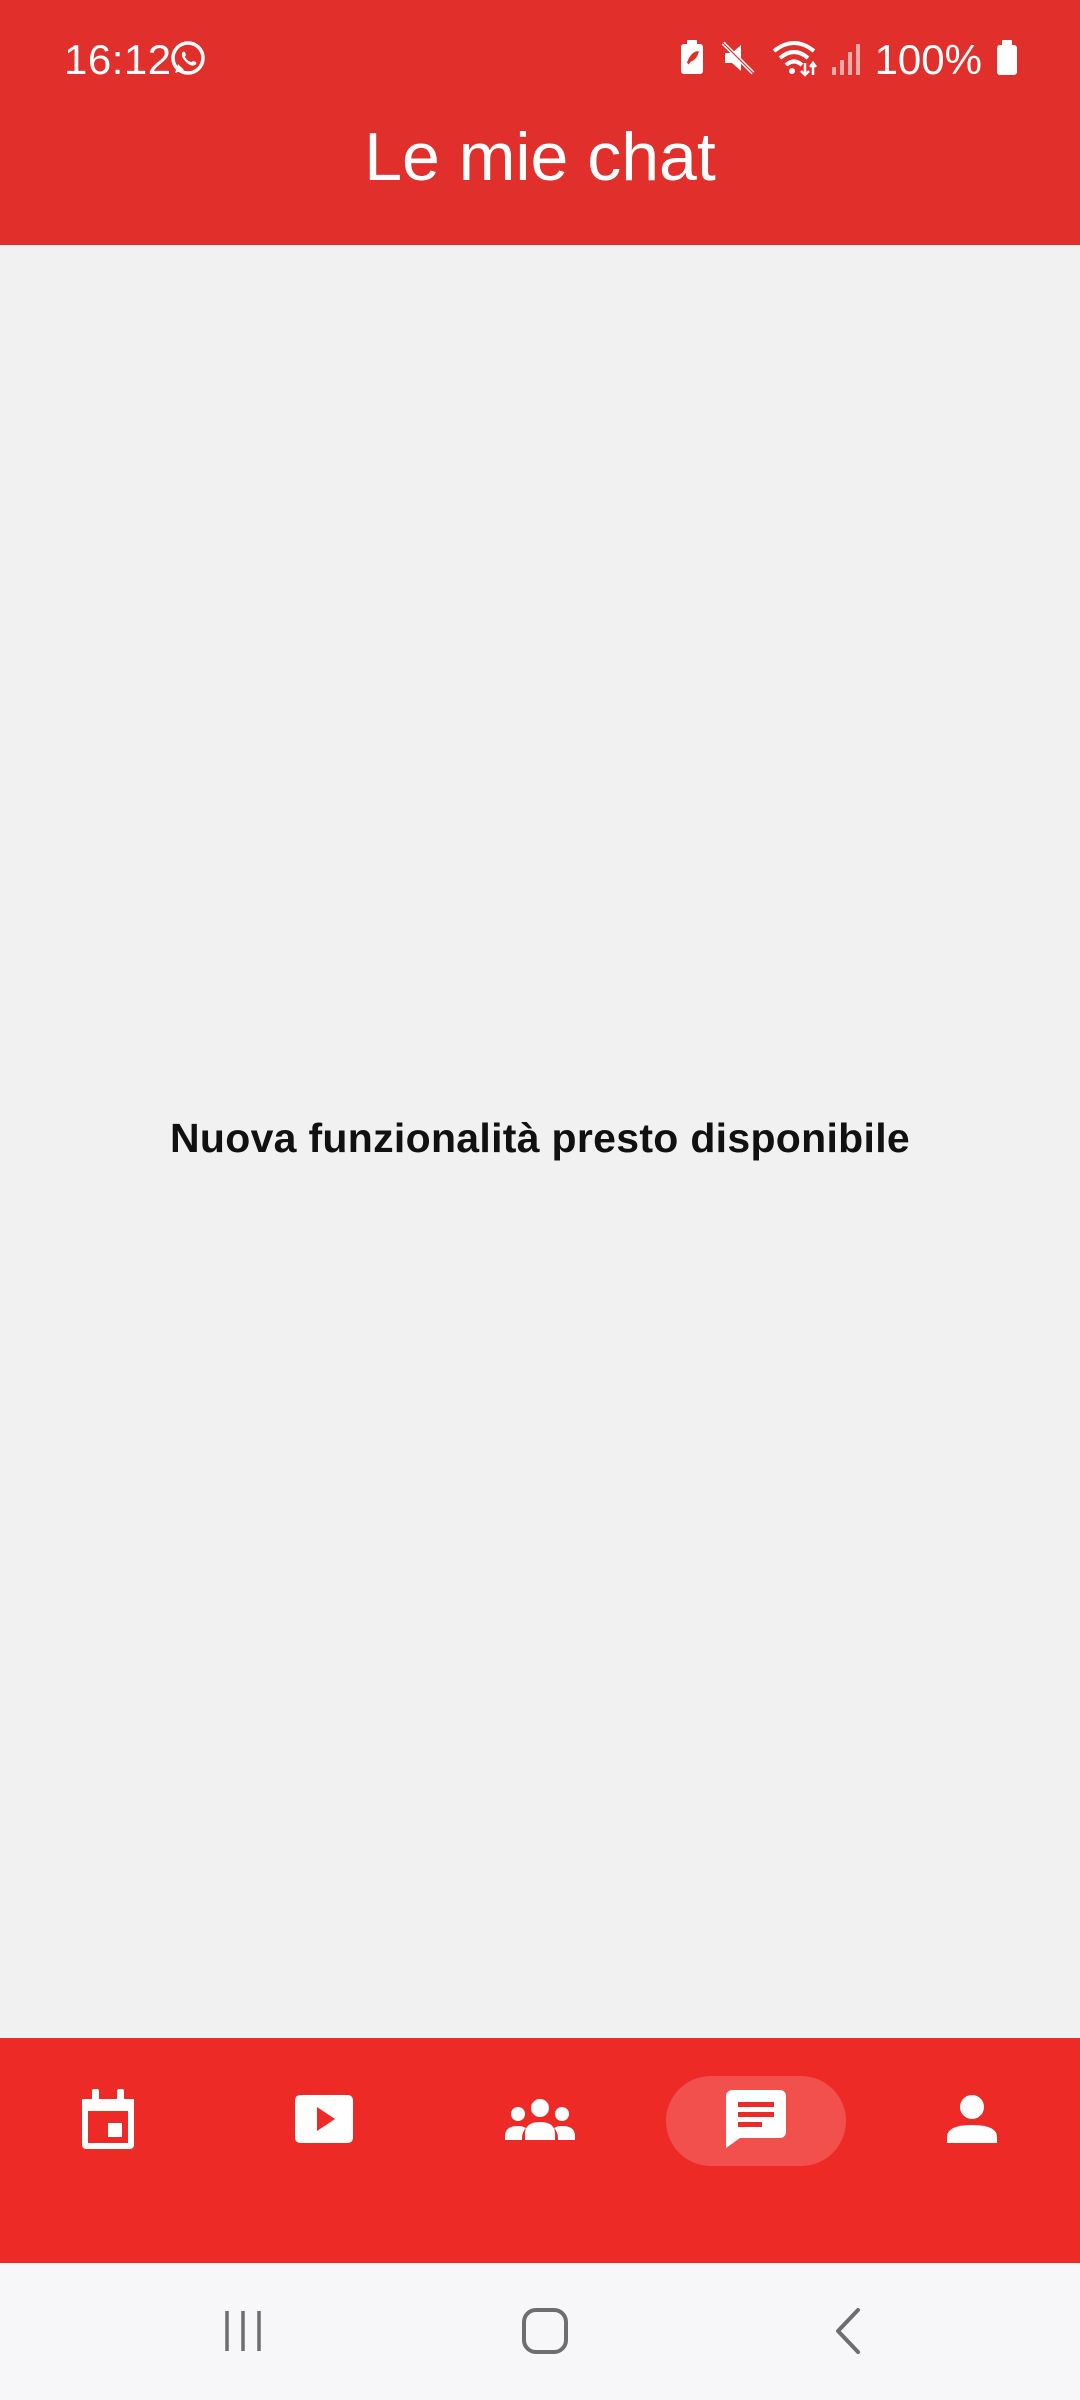 This screenshot has height=2400, width=1080. I want to click on calendar-icon, so click(108, 2121).